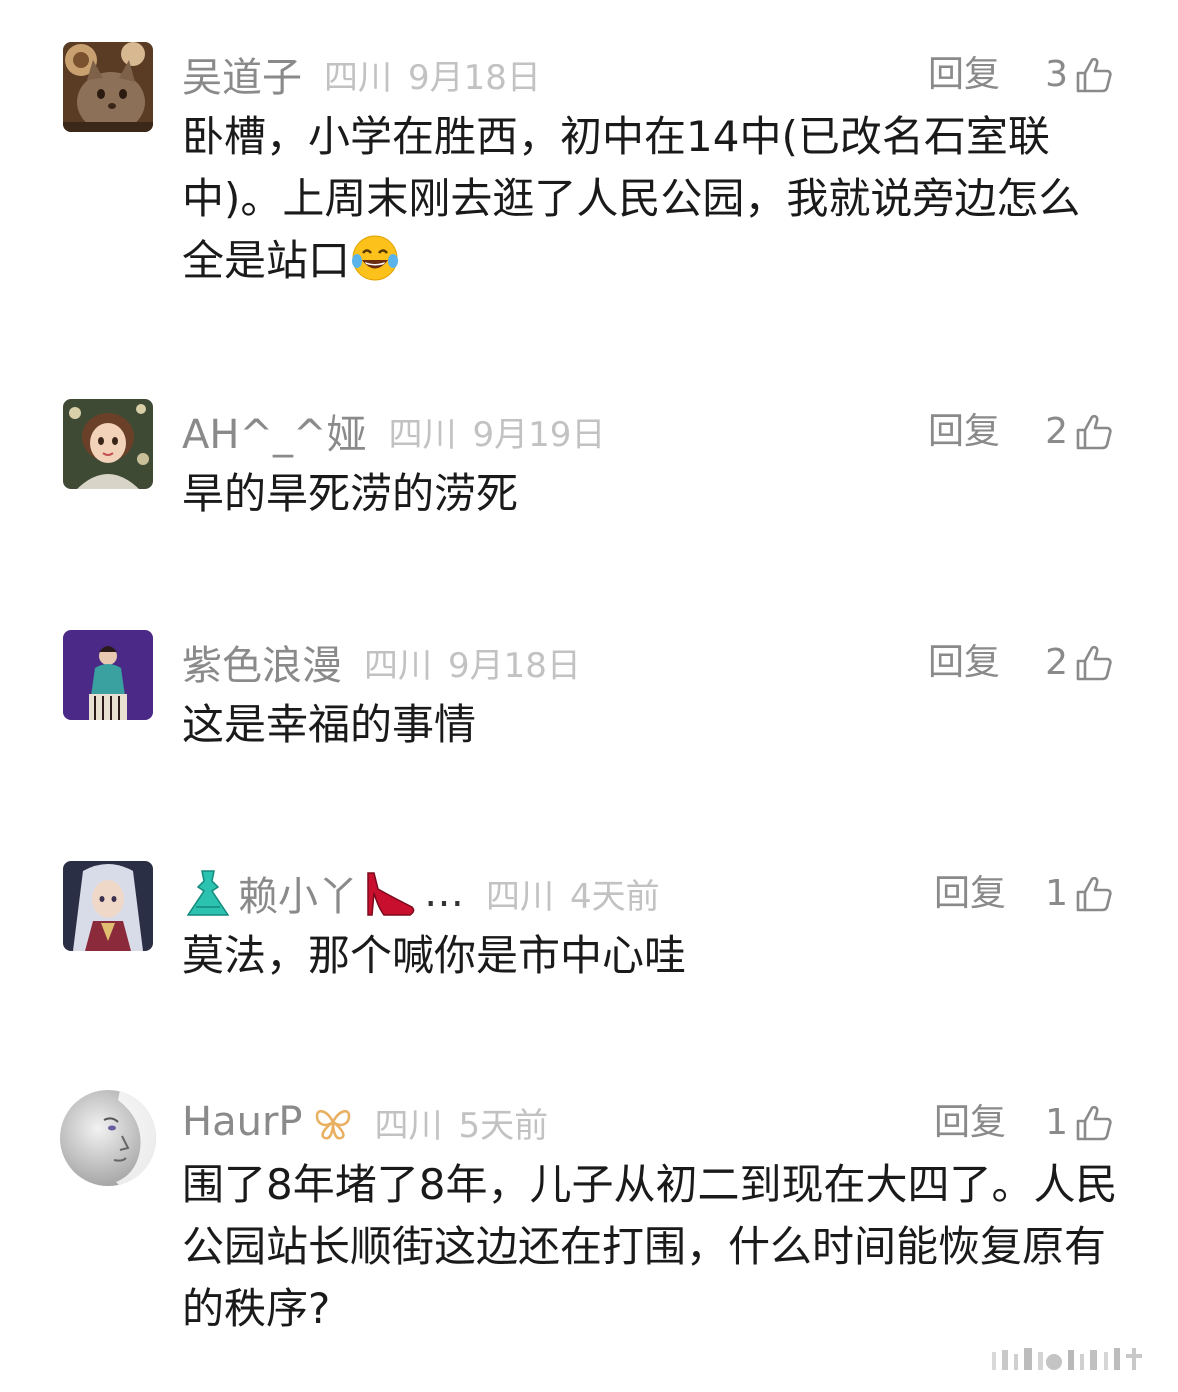 This screenshot has height=1392, width=1178. What do you see at coordinates (615, 896) in the screenshot?
I see `timestamp: 4天前` at bounding box center [615, 896].